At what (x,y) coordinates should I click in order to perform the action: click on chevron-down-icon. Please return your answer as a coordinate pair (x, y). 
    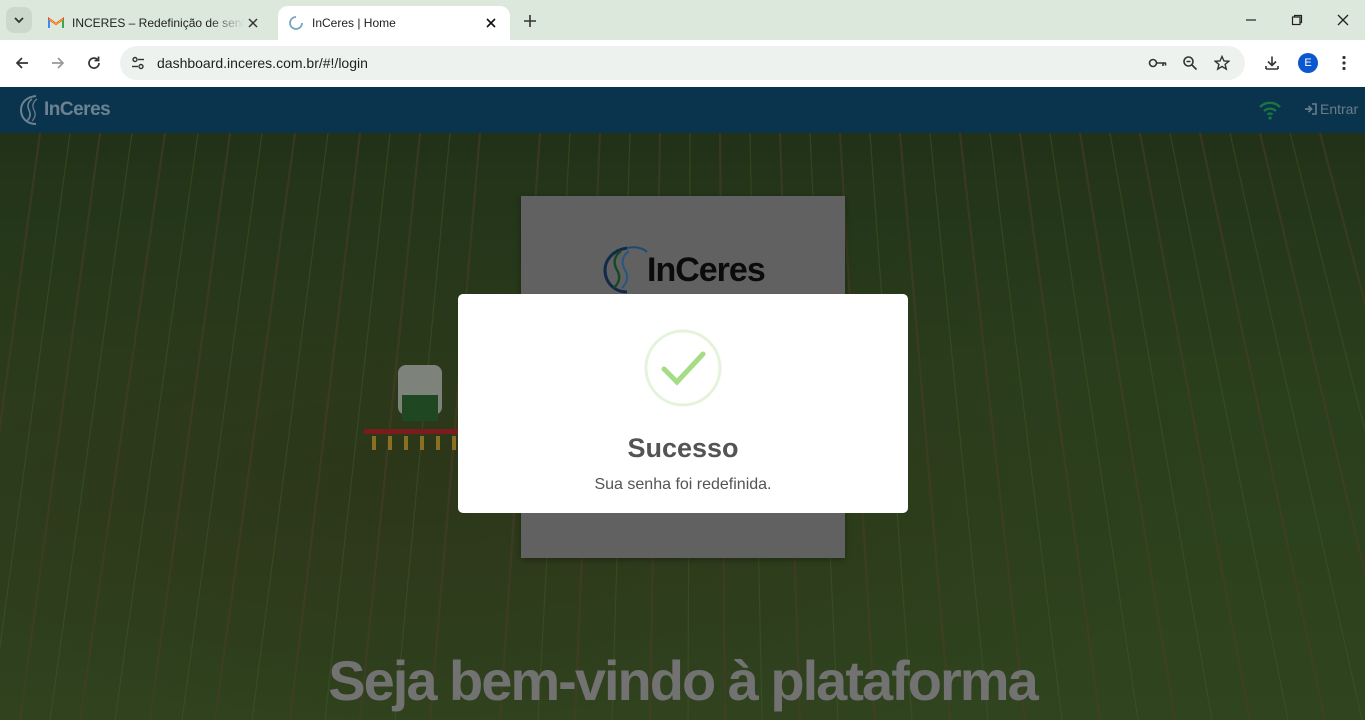
    Looking at the image, I should click on (19, 20).